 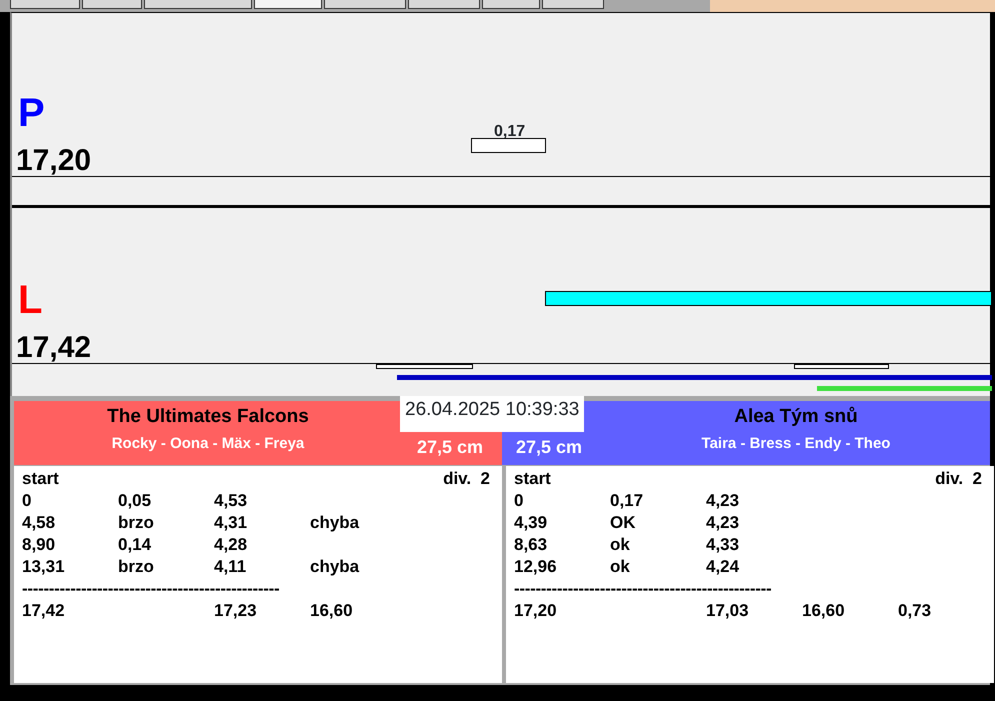 What do you see at coordinates (723, 545) in the screenshot?
I see `log-cell-text: 4,33` at bounding box center [723, 545].